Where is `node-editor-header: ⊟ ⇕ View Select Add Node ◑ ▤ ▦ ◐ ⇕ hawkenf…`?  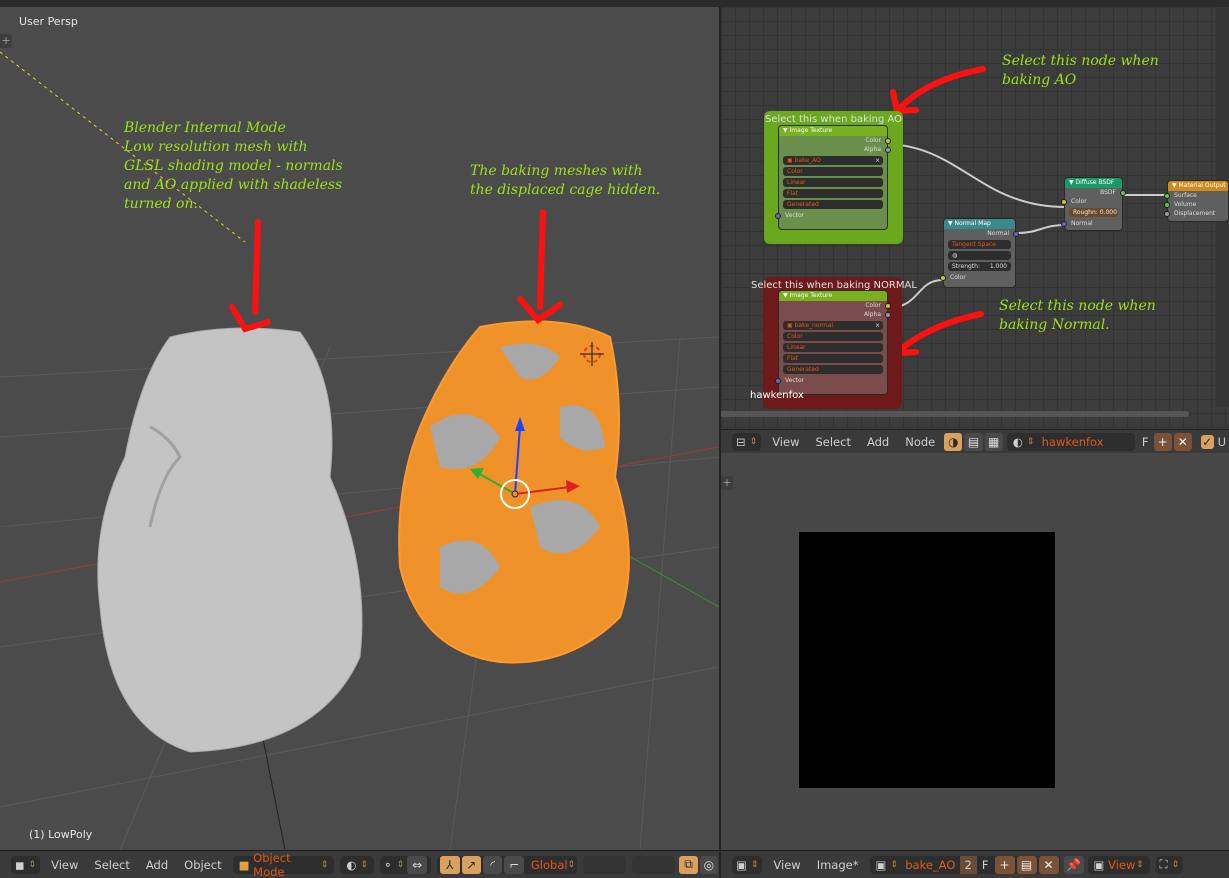 node-editor-header: ⊟ ⇕ View Select Add Node ◑ ▤ ▦ ◐ ⇕ hawkenf… is located at coordinates (975, 441).